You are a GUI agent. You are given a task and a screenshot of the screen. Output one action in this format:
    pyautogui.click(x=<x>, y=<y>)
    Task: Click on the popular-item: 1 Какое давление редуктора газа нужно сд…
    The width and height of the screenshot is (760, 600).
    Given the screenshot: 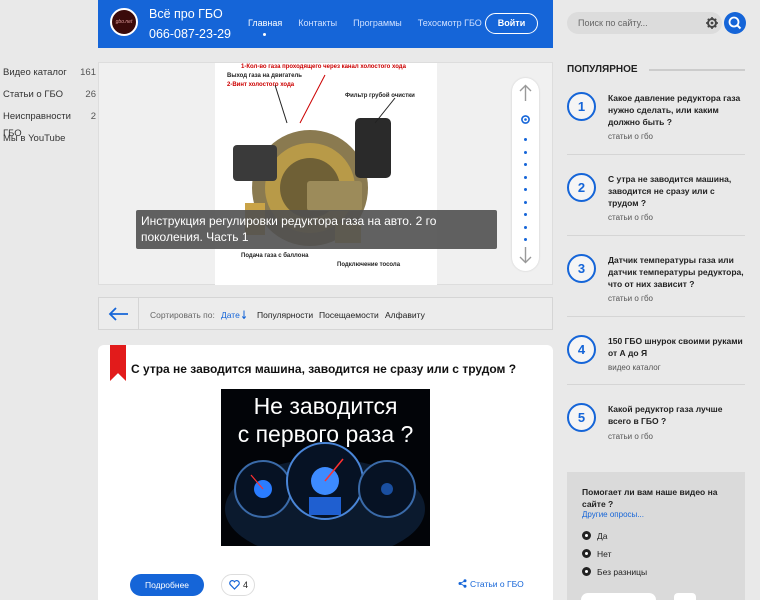 What is the action you would take?
    pyautogui.click(x=657, y=117)
    